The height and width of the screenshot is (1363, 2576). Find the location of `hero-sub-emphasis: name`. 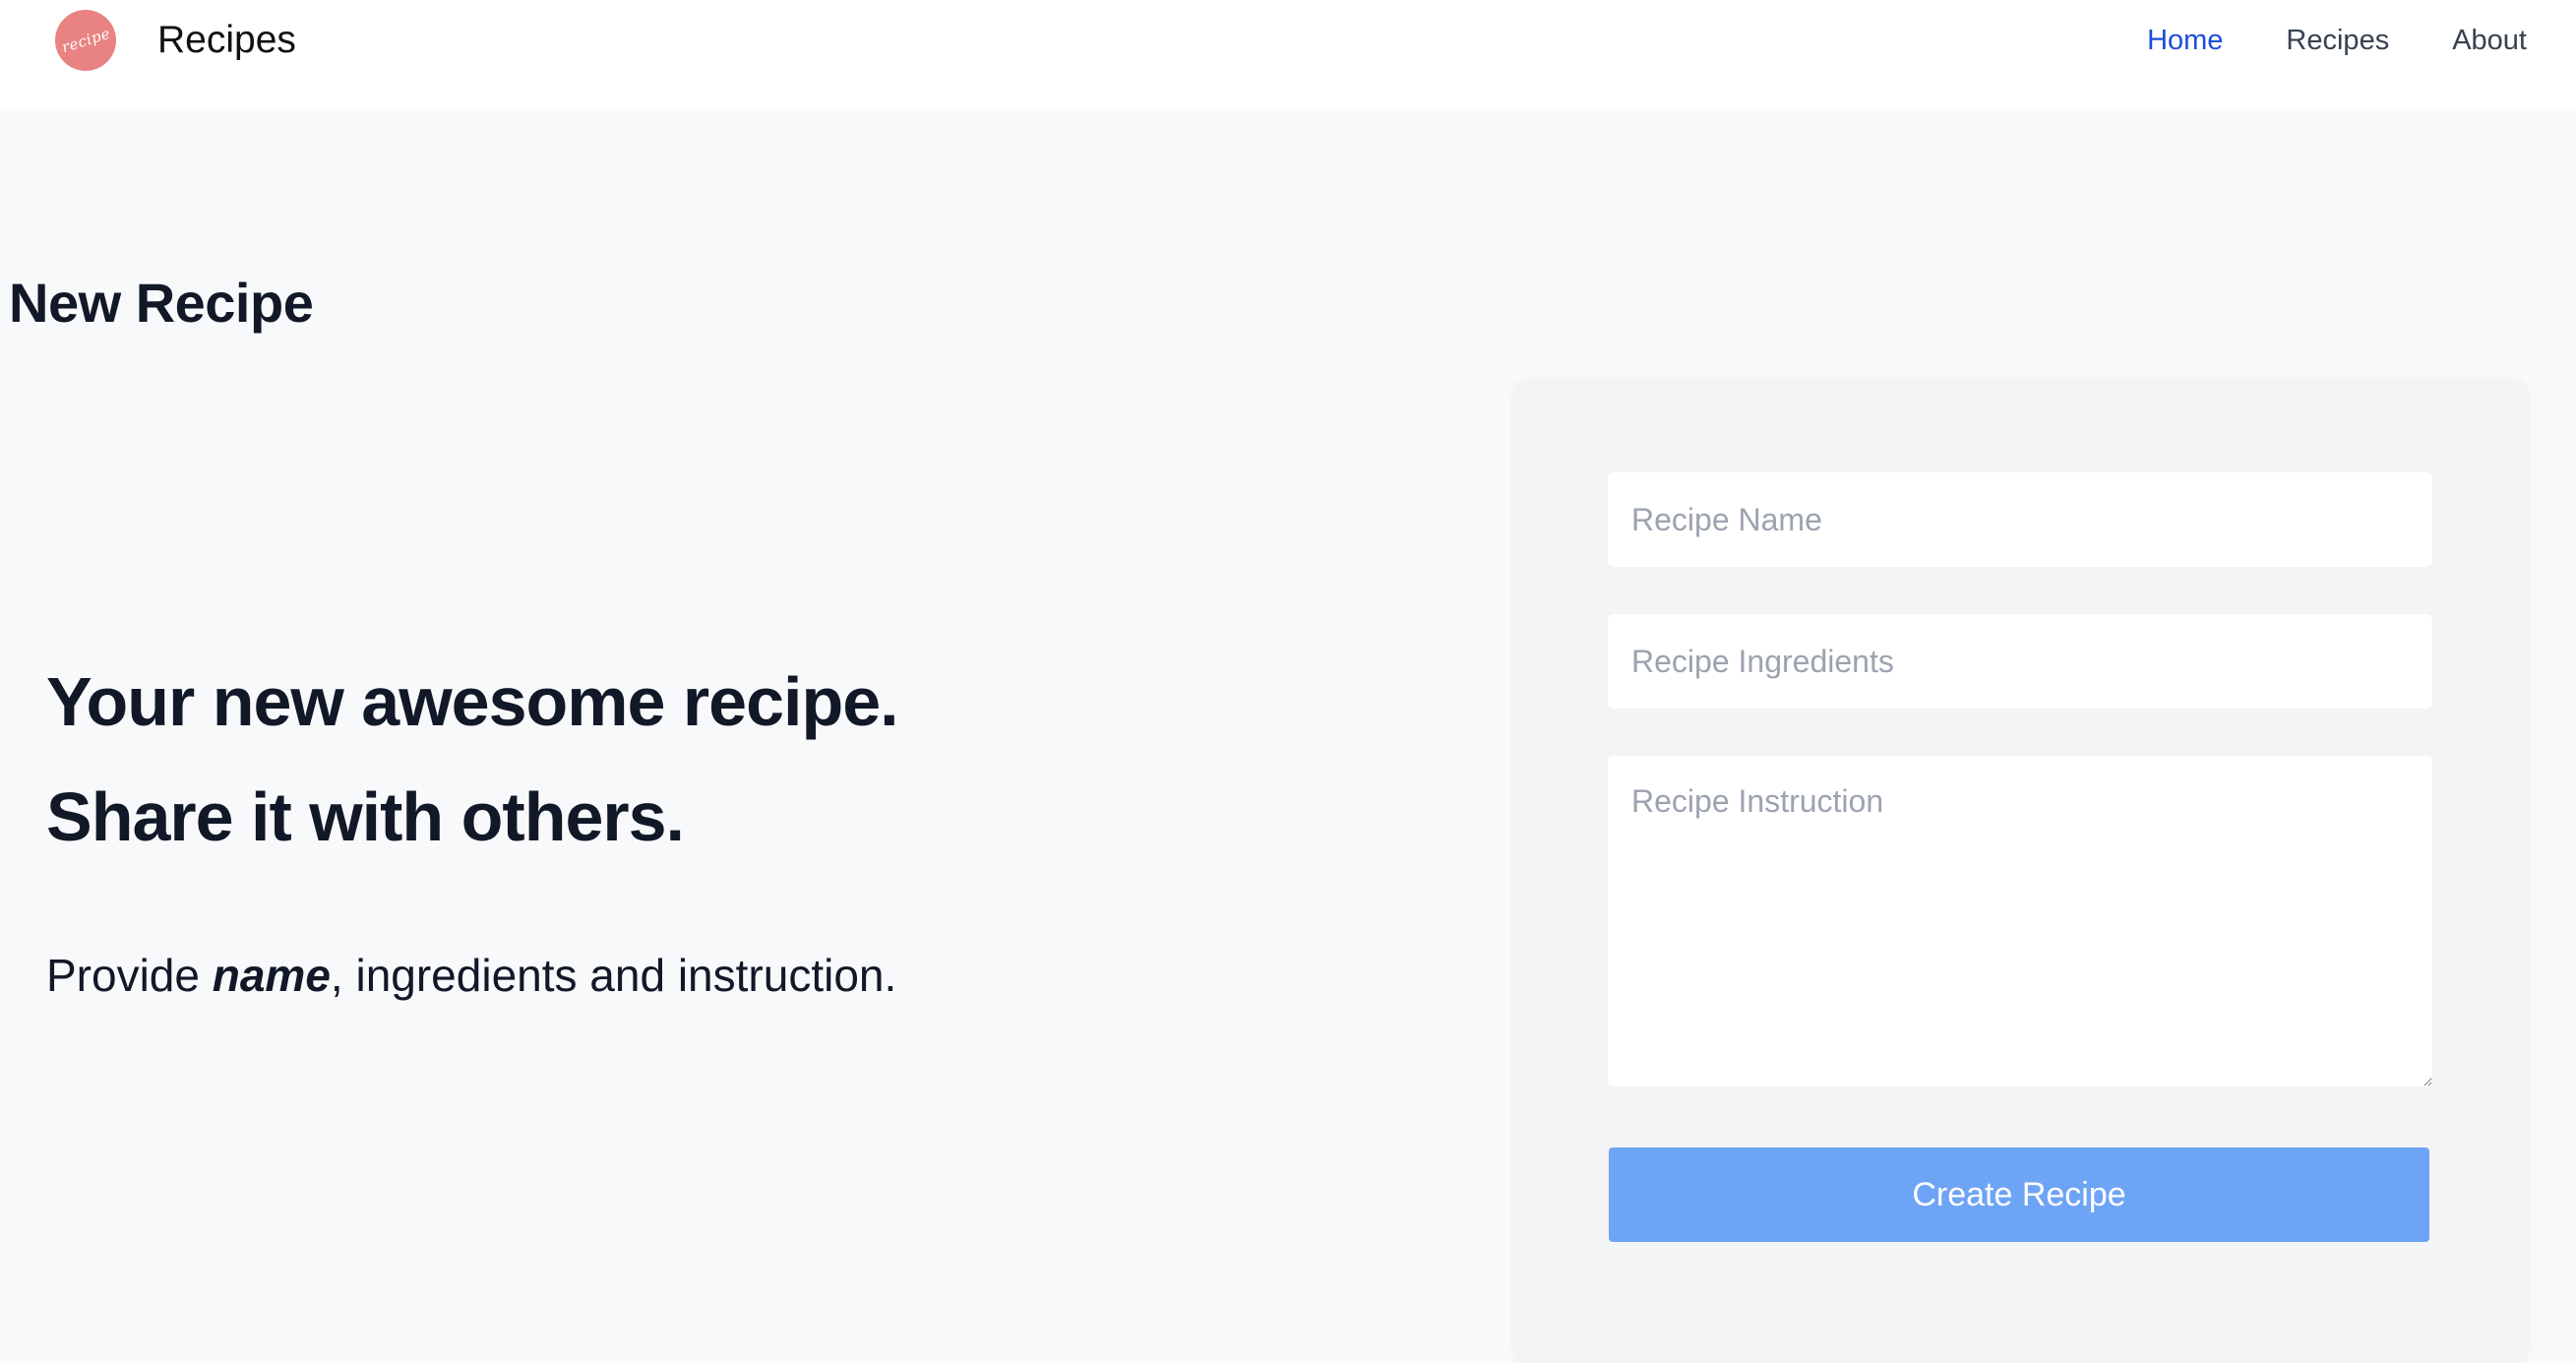

hero-sub-emphasis: name is located at coordinates (271, 975).